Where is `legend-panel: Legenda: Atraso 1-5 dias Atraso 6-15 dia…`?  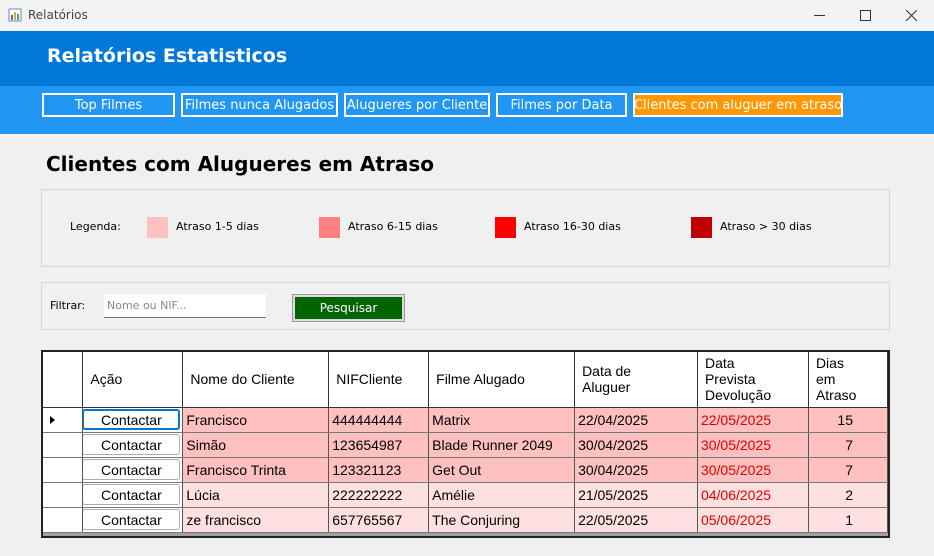
legend-panel: Legenda: Atraso 1-5 dias Atraso 6-15 dia… is located at coordinates (465, 228).